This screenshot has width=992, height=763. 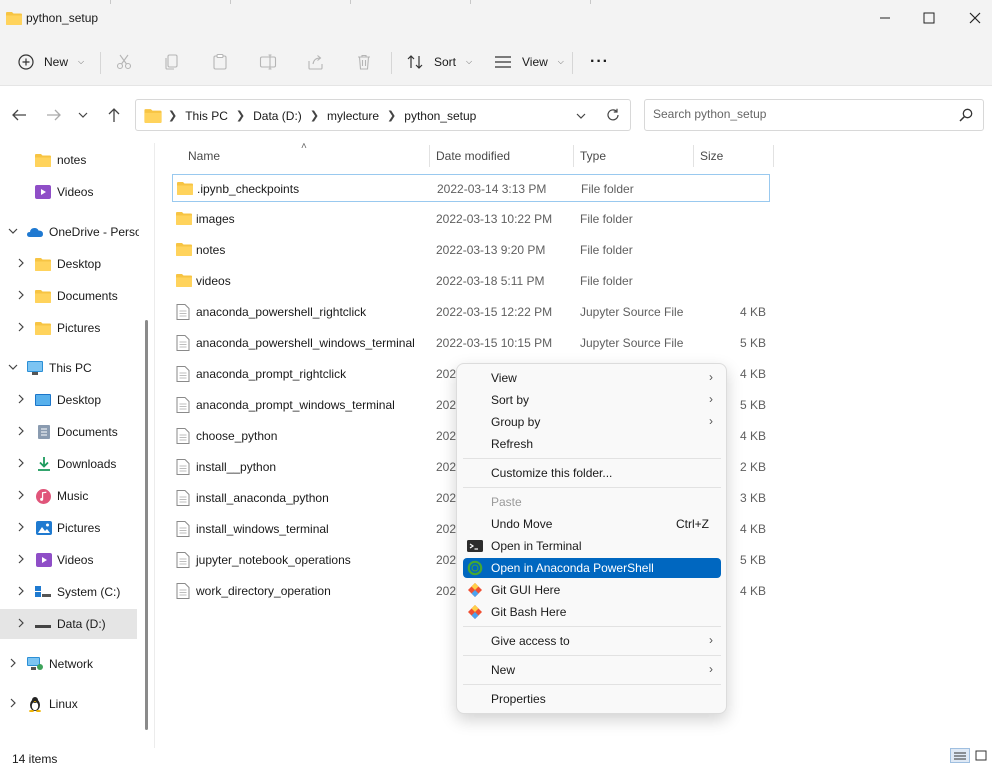 What do you see at coordinates (972, 18) in the screenshot?
I see `close-button` at bounding box center [972, 18].